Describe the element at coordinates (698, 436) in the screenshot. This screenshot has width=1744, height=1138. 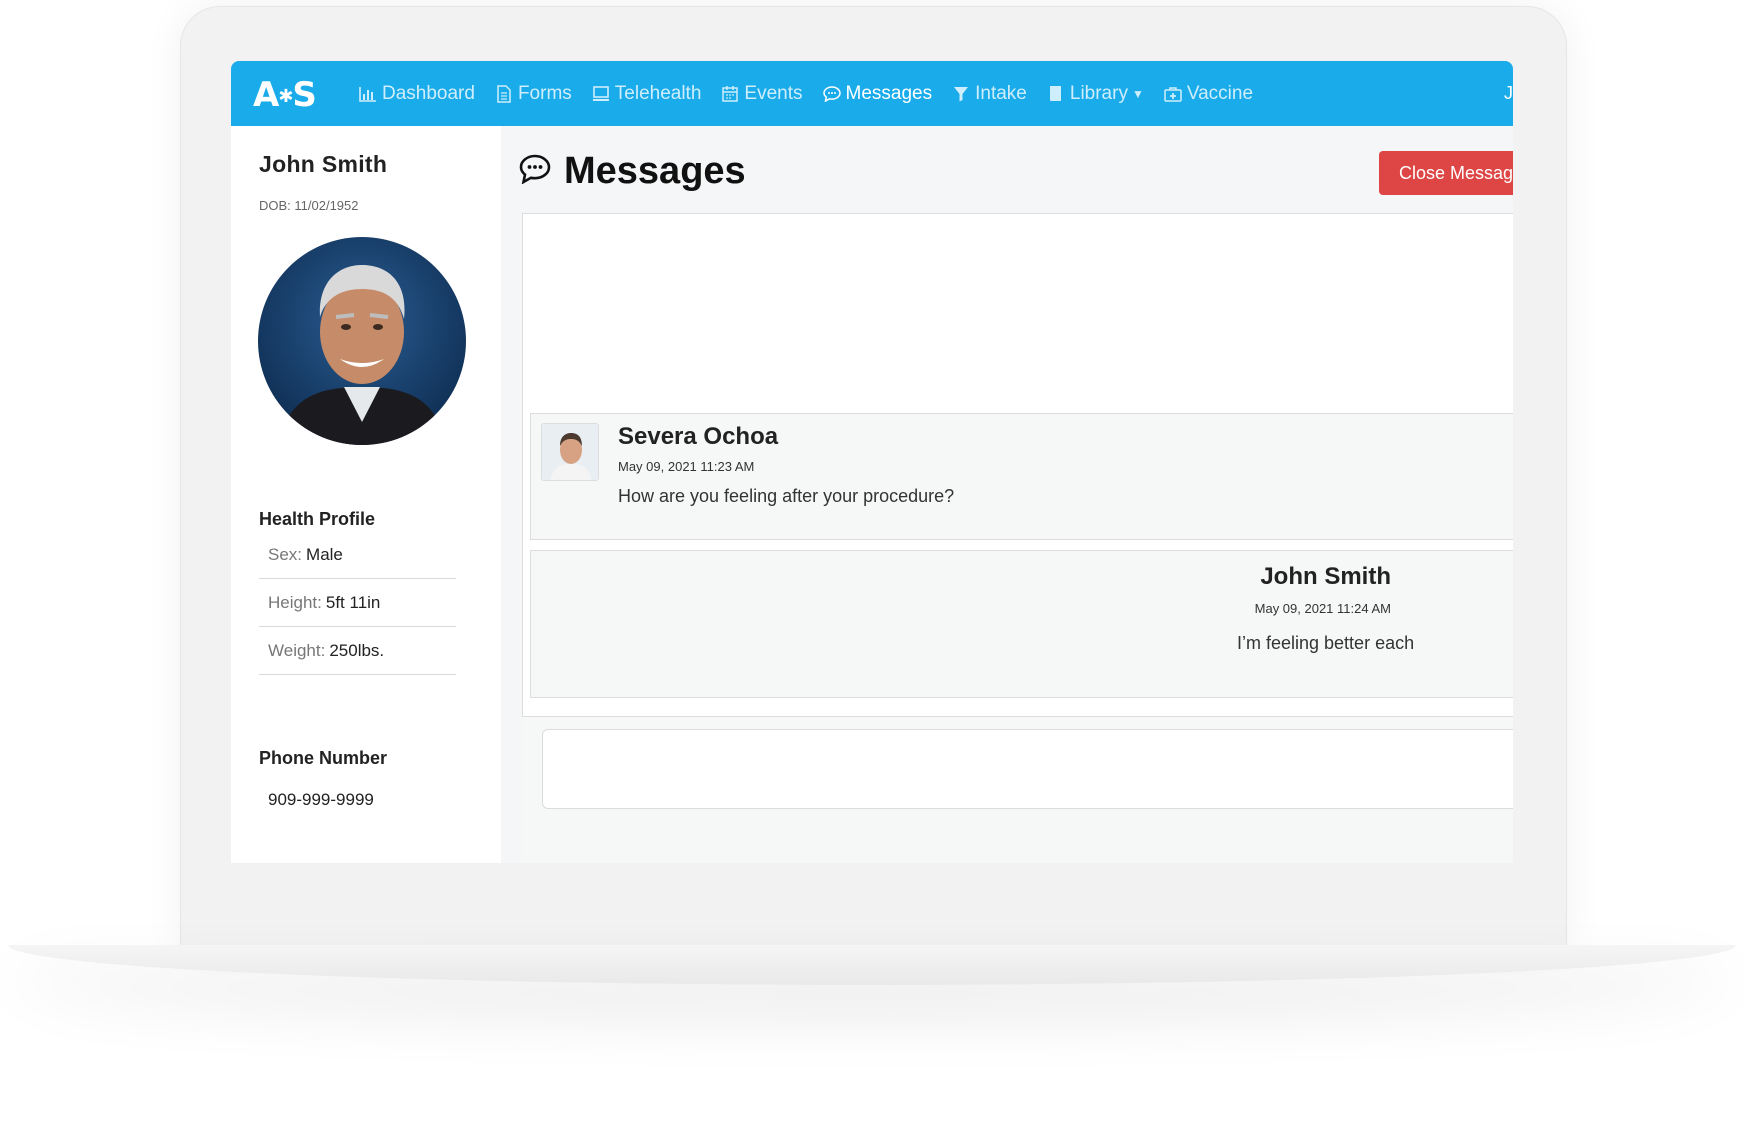
I see `message-sender: Severa Ochoa` at that location.